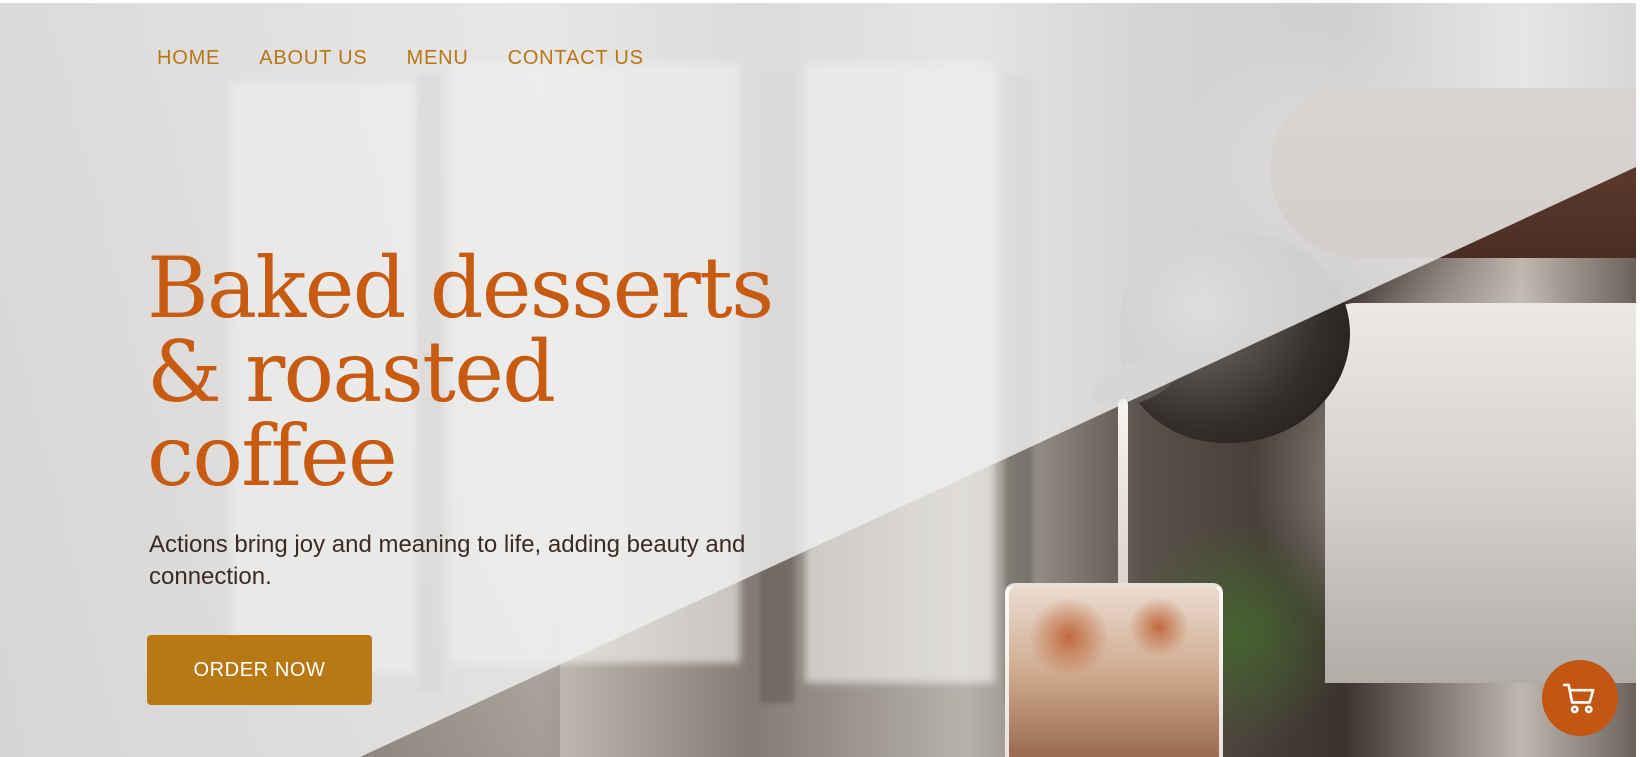  What do you see at coordinates (1235, 338) in the screenshot?
I see `milk-pitcher` at bounding box center [1235, 338].